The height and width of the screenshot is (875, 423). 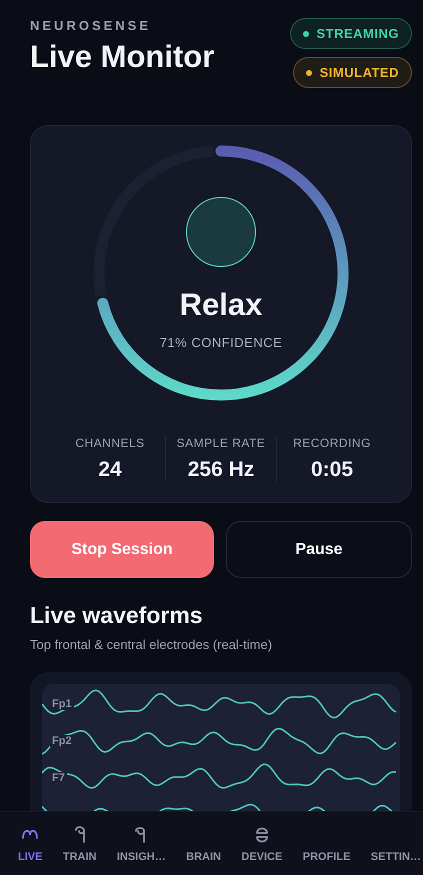 I want to click on stat-label: CHANNELS, so click(x=110, y=443).